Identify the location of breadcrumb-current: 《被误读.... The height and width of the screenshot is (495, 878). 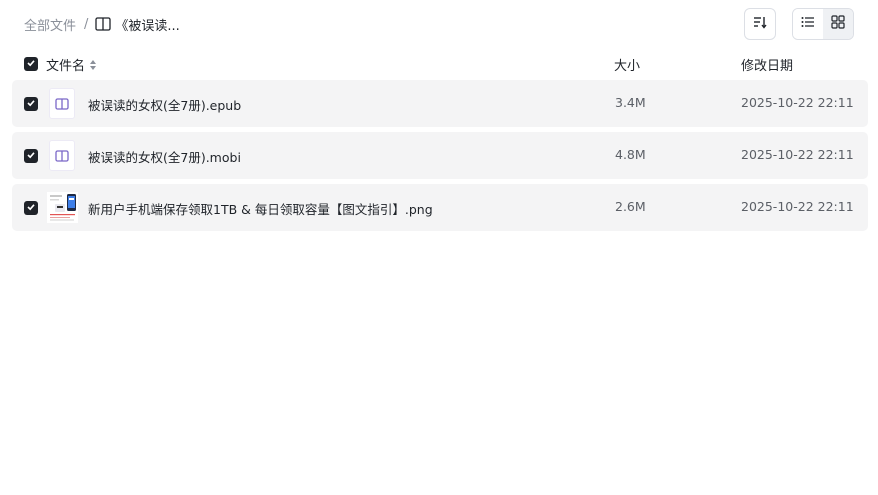
(147, 26).